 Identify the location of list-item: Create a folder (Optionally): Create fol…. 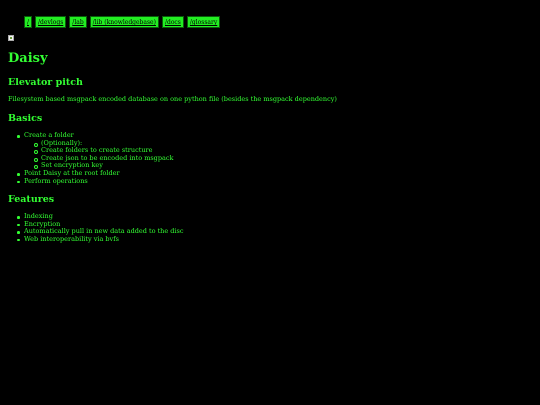
(94, 150).